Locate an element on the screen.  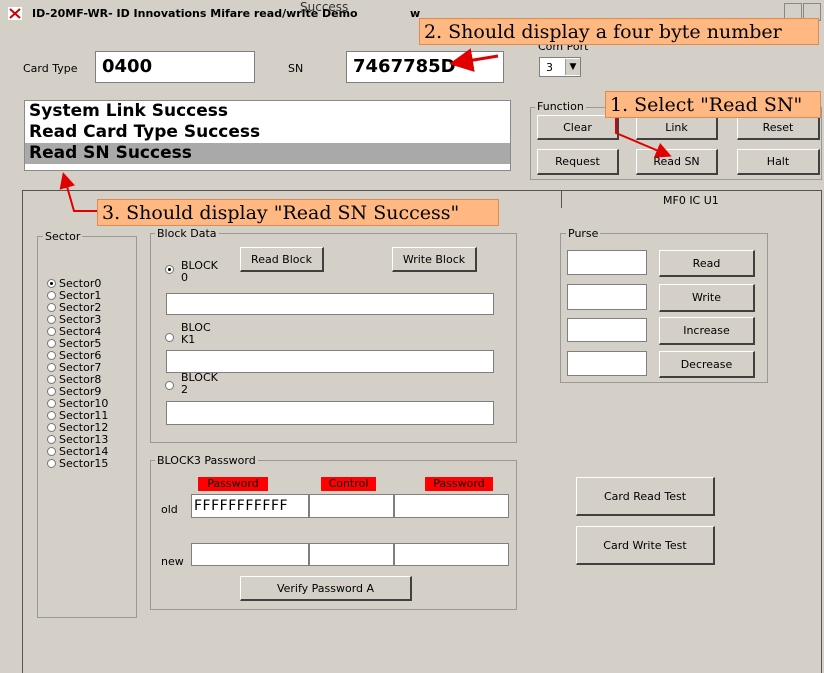
password-col-label-2: Password is located at coordinates (459, 484).